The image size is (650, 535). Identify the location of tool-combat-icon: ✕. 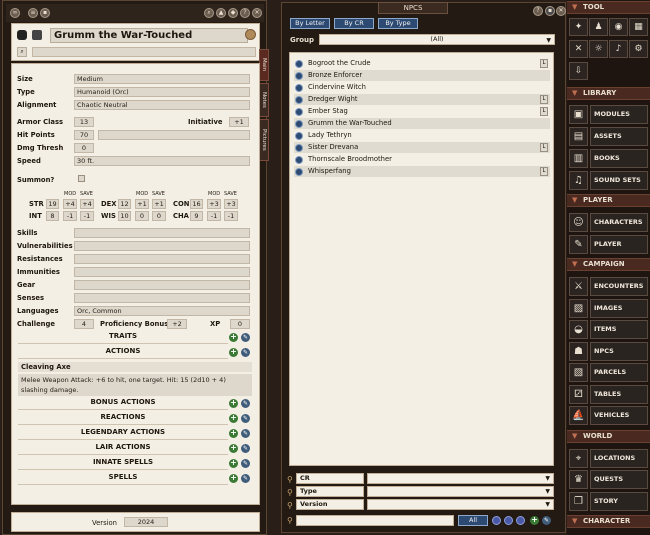
(578, 49).